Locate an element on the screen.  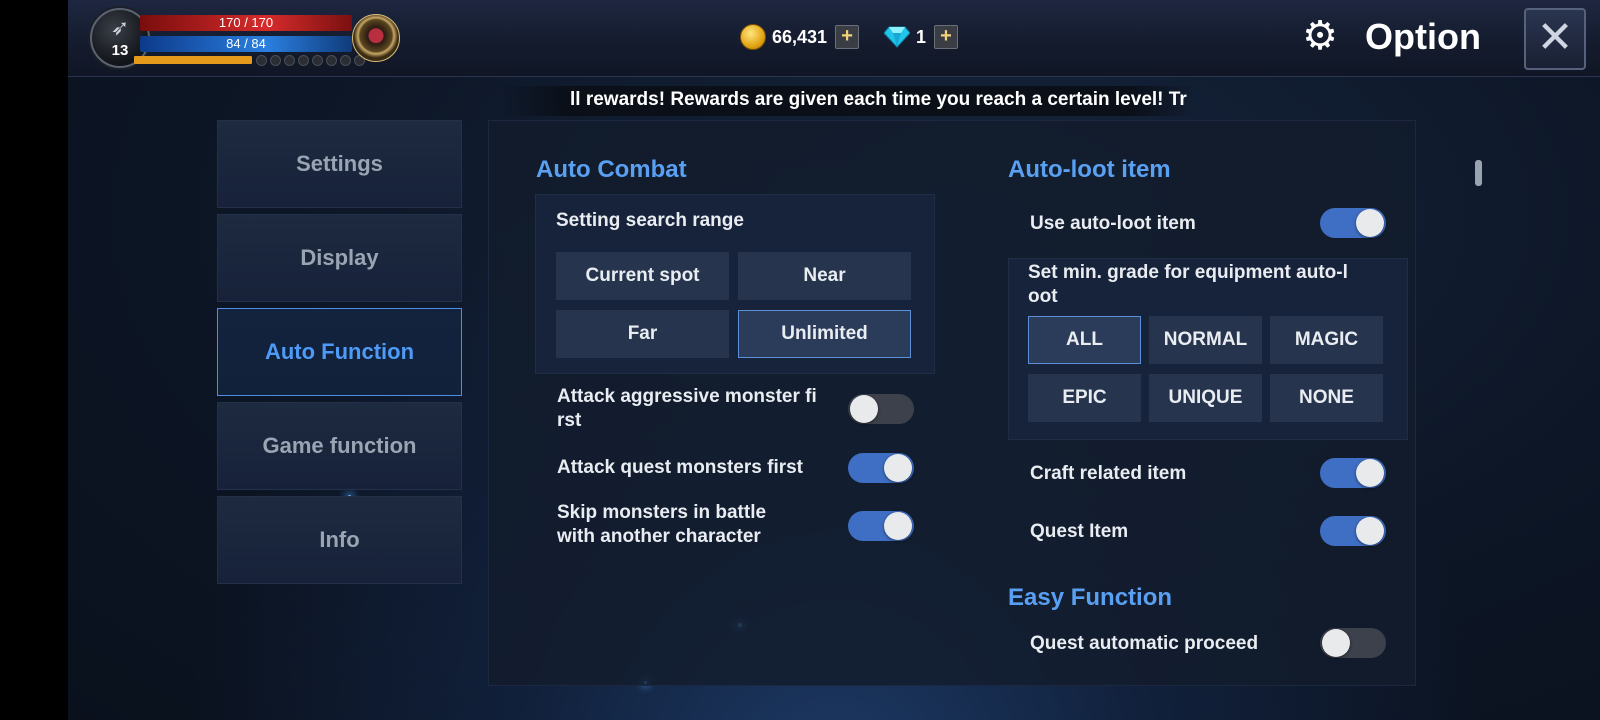
diamond-icon is located at coordinates (897, 37).